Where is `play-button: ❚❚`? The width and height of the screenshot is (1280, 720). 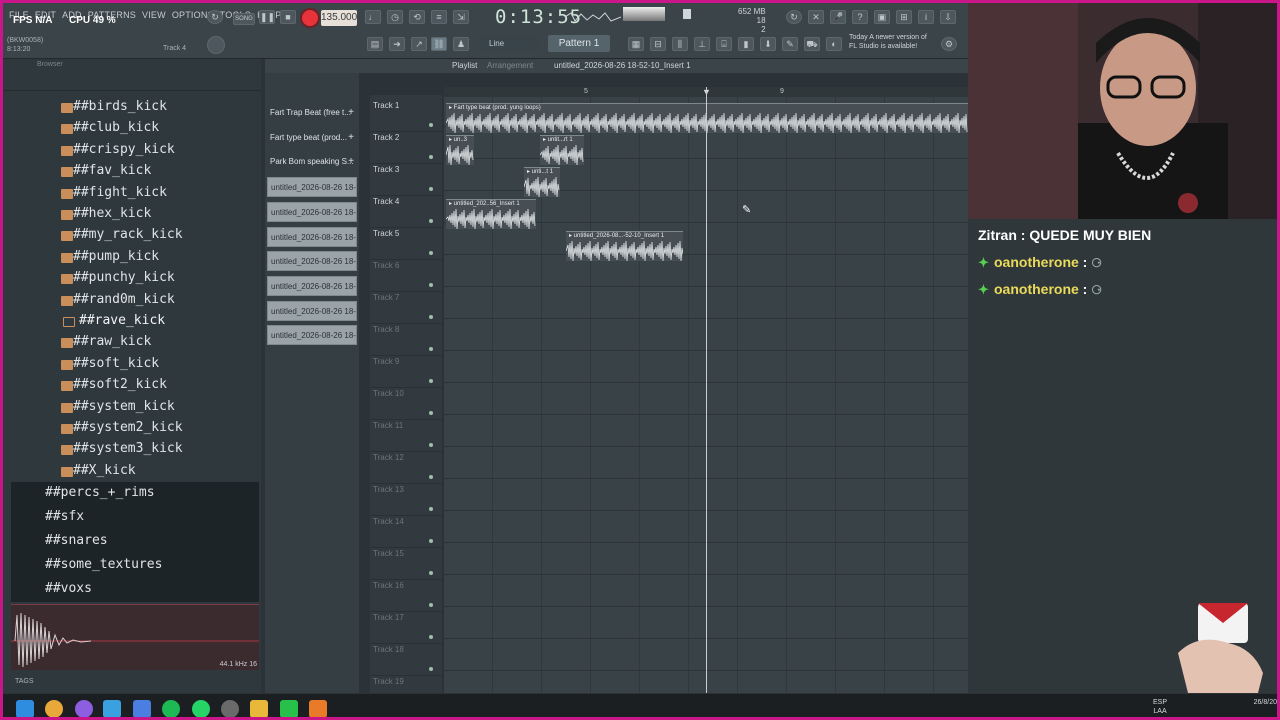
play-button: ❚❚ is located at coordinates (267, 17).